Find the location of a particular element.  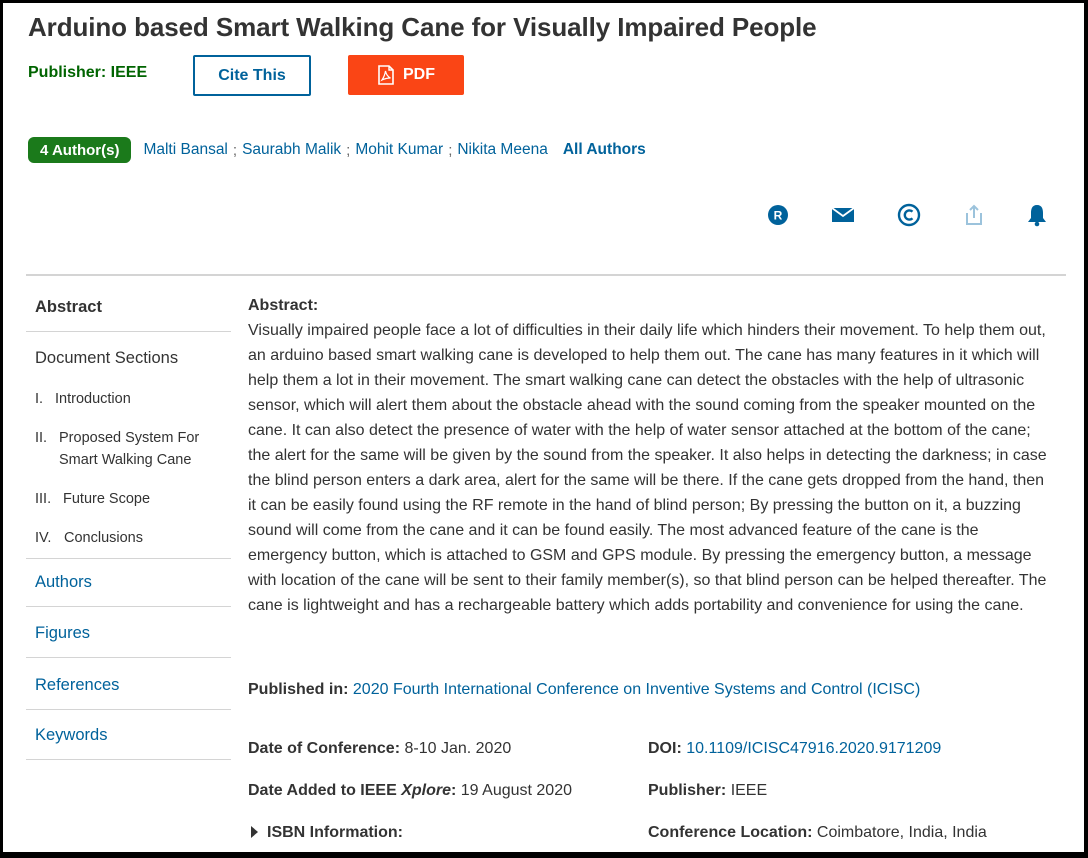

sidebar-divider is located at coordinates (128, 759).